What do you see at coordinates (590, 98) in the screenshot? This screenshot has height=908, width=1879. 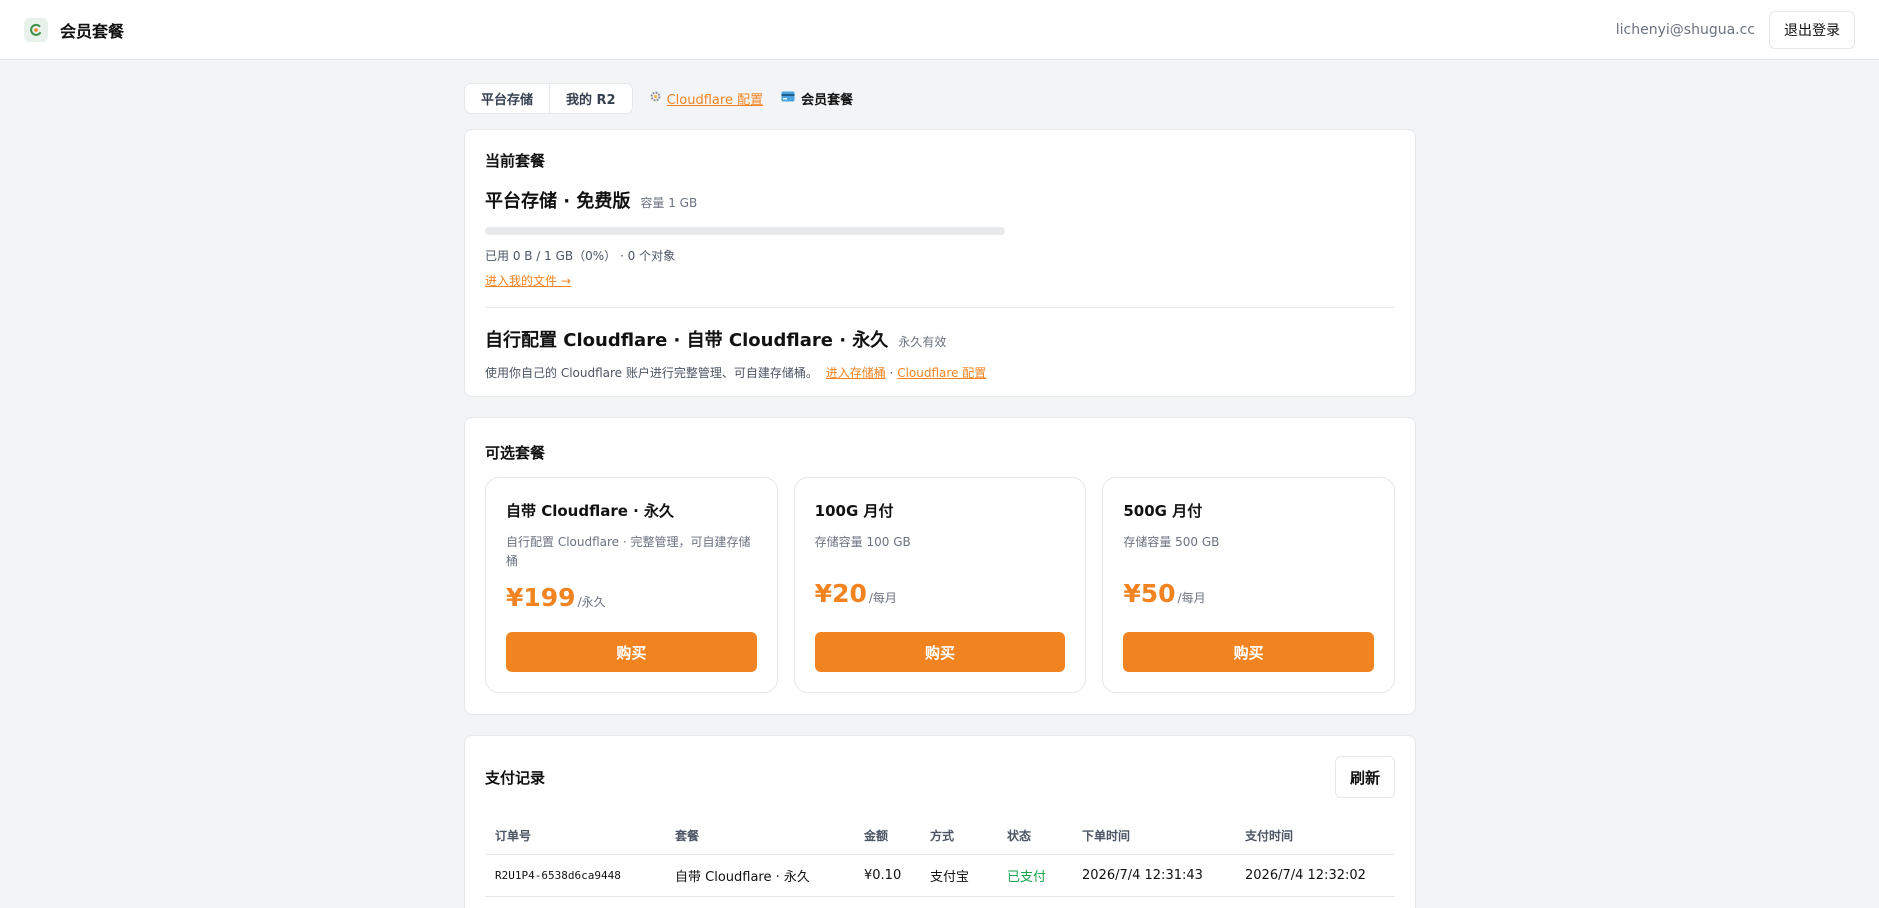 I see `tab-my-r2: 我的 R2` at bounding box center [590, 98].